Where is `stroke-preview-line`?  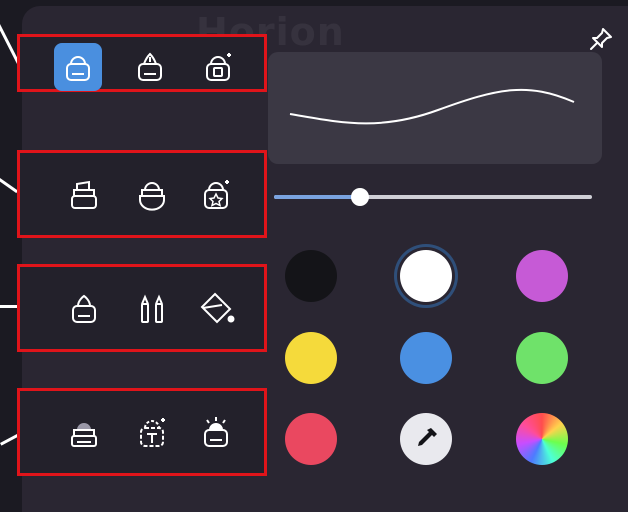
stroke-preview-line is located at coordinates (432, 106).